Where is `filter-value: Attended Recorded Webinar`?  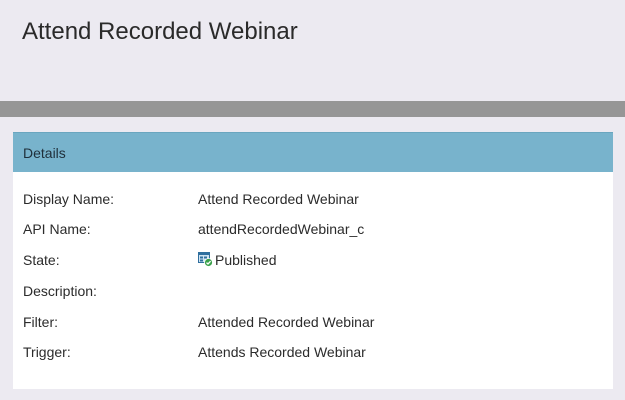 filter-value: Attended Recorded Webinar is located at coordinates (286, 322).